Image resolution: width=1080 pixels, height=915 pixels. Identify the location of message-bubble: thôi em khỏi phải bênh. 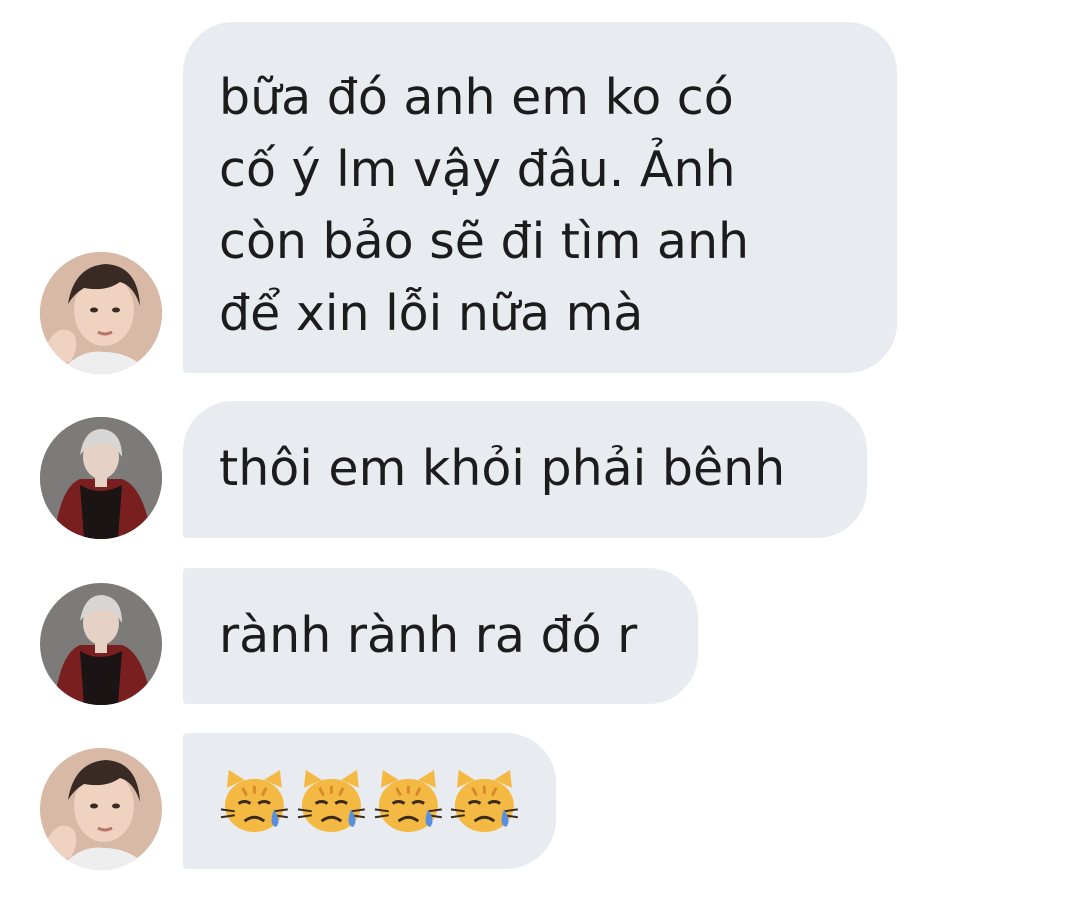
(525, 469).